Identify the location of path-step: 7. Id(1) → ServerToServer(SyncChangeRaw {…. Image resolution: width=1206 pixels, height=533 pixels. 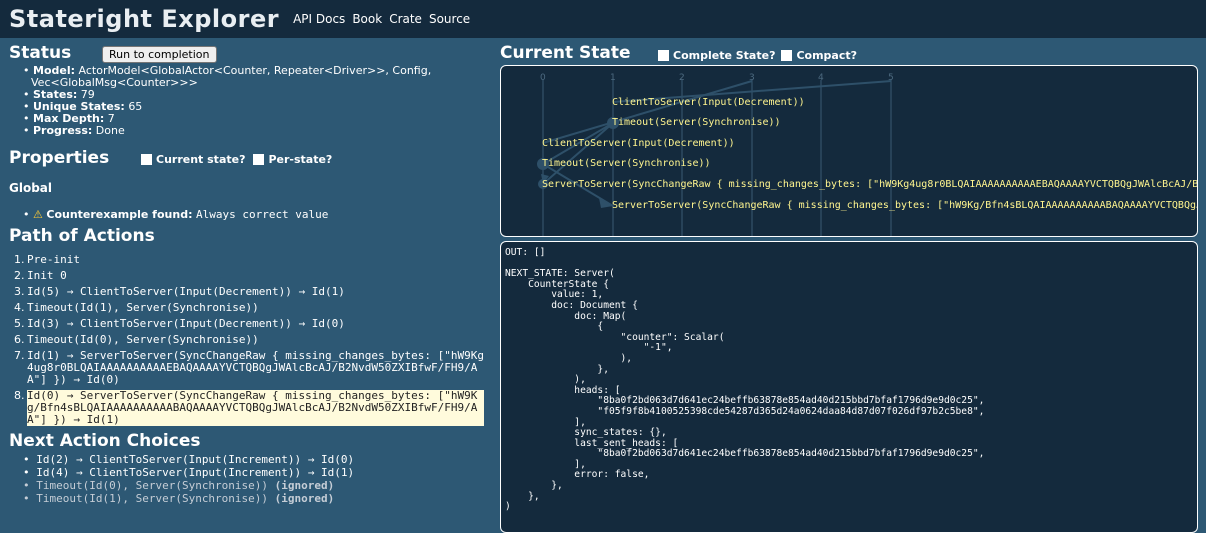
(249, 368).